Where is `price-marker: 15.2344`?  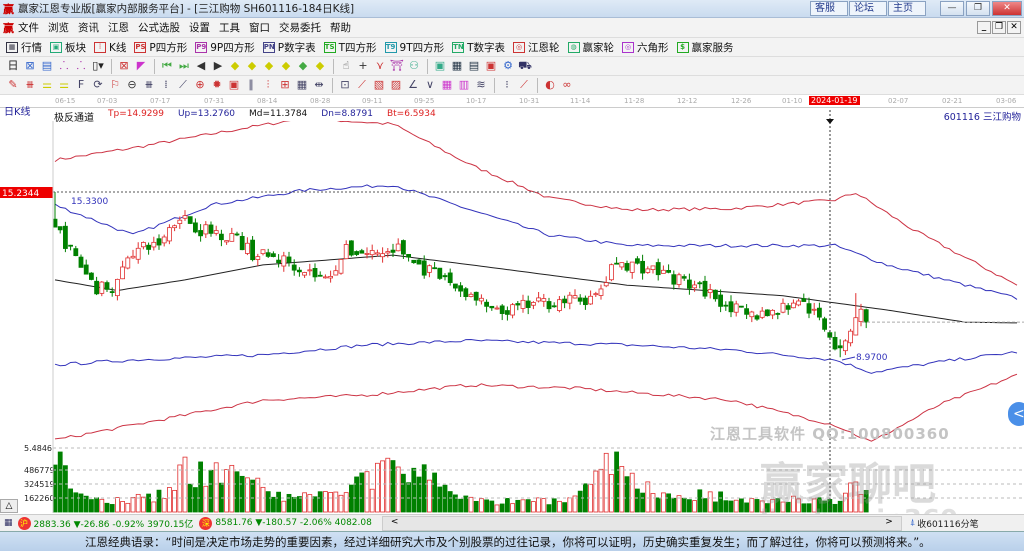
price-marker: 15.2344 is located at coordinates (20, 194).